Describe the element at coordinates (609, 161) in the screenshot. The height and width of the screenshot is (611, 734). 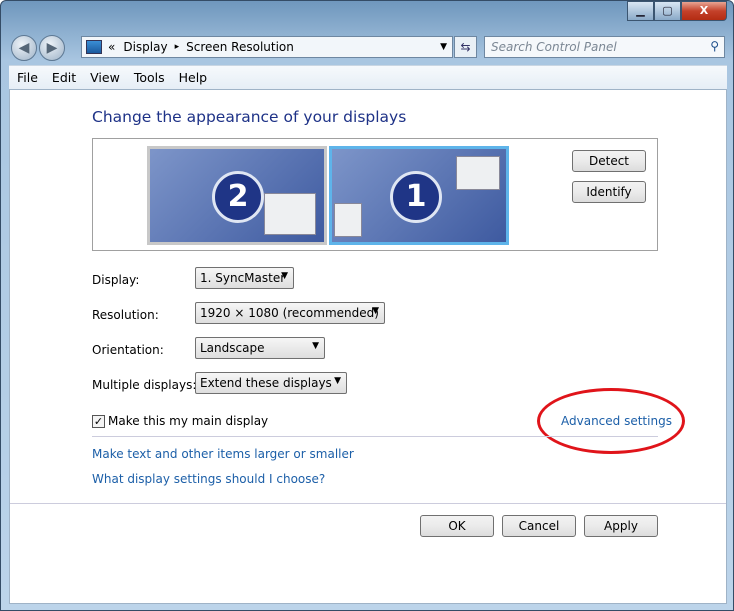
I see `detect-button: Detect` at that location.